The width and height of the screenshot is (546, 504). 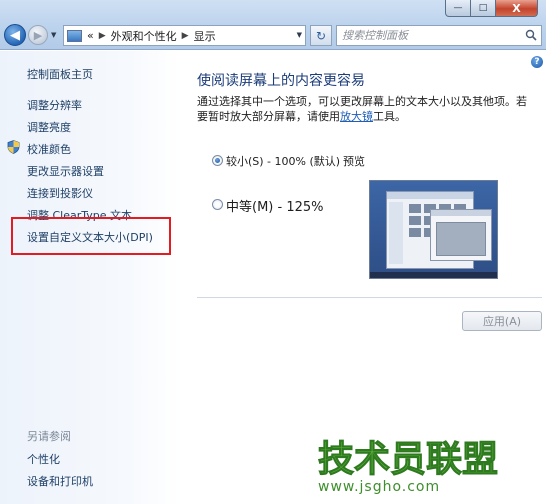 I want to click on sidebar-item-brightness: 调整亮度, so click(x=49, y=127).